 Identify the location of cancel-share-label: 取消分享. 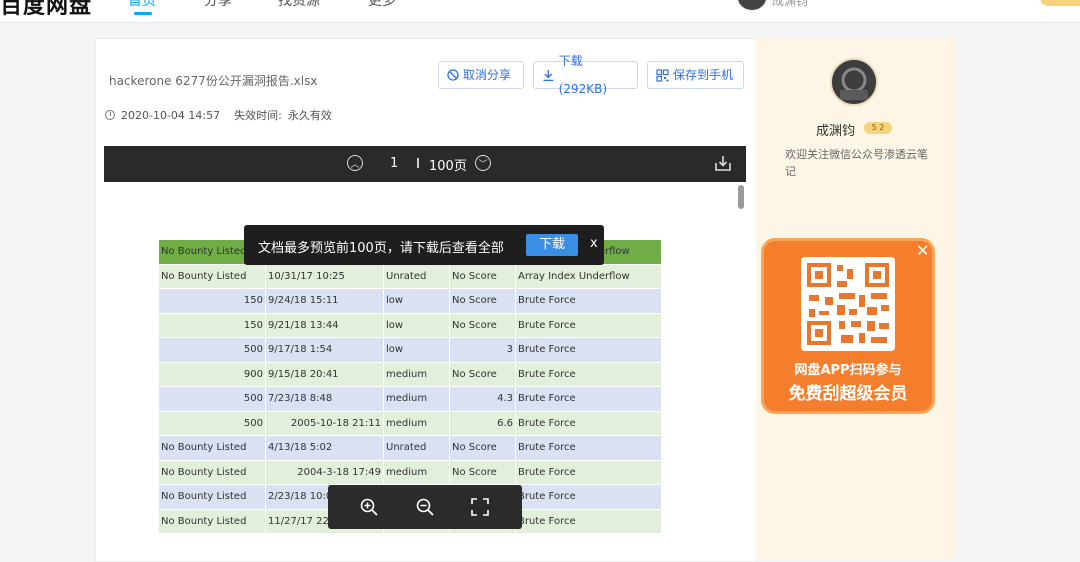
(487, 75).